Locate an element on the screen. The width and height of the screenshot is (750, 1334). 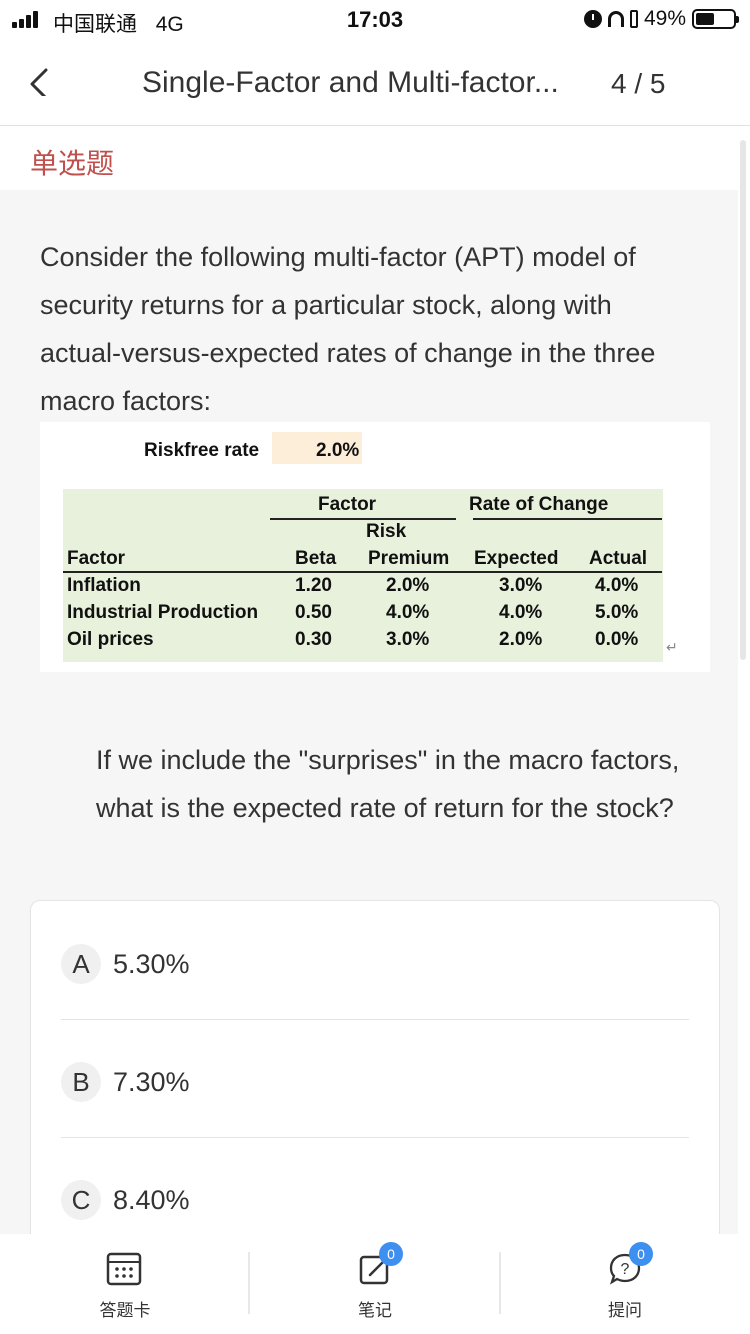
scrollbar is located at coordinates (743, 400).